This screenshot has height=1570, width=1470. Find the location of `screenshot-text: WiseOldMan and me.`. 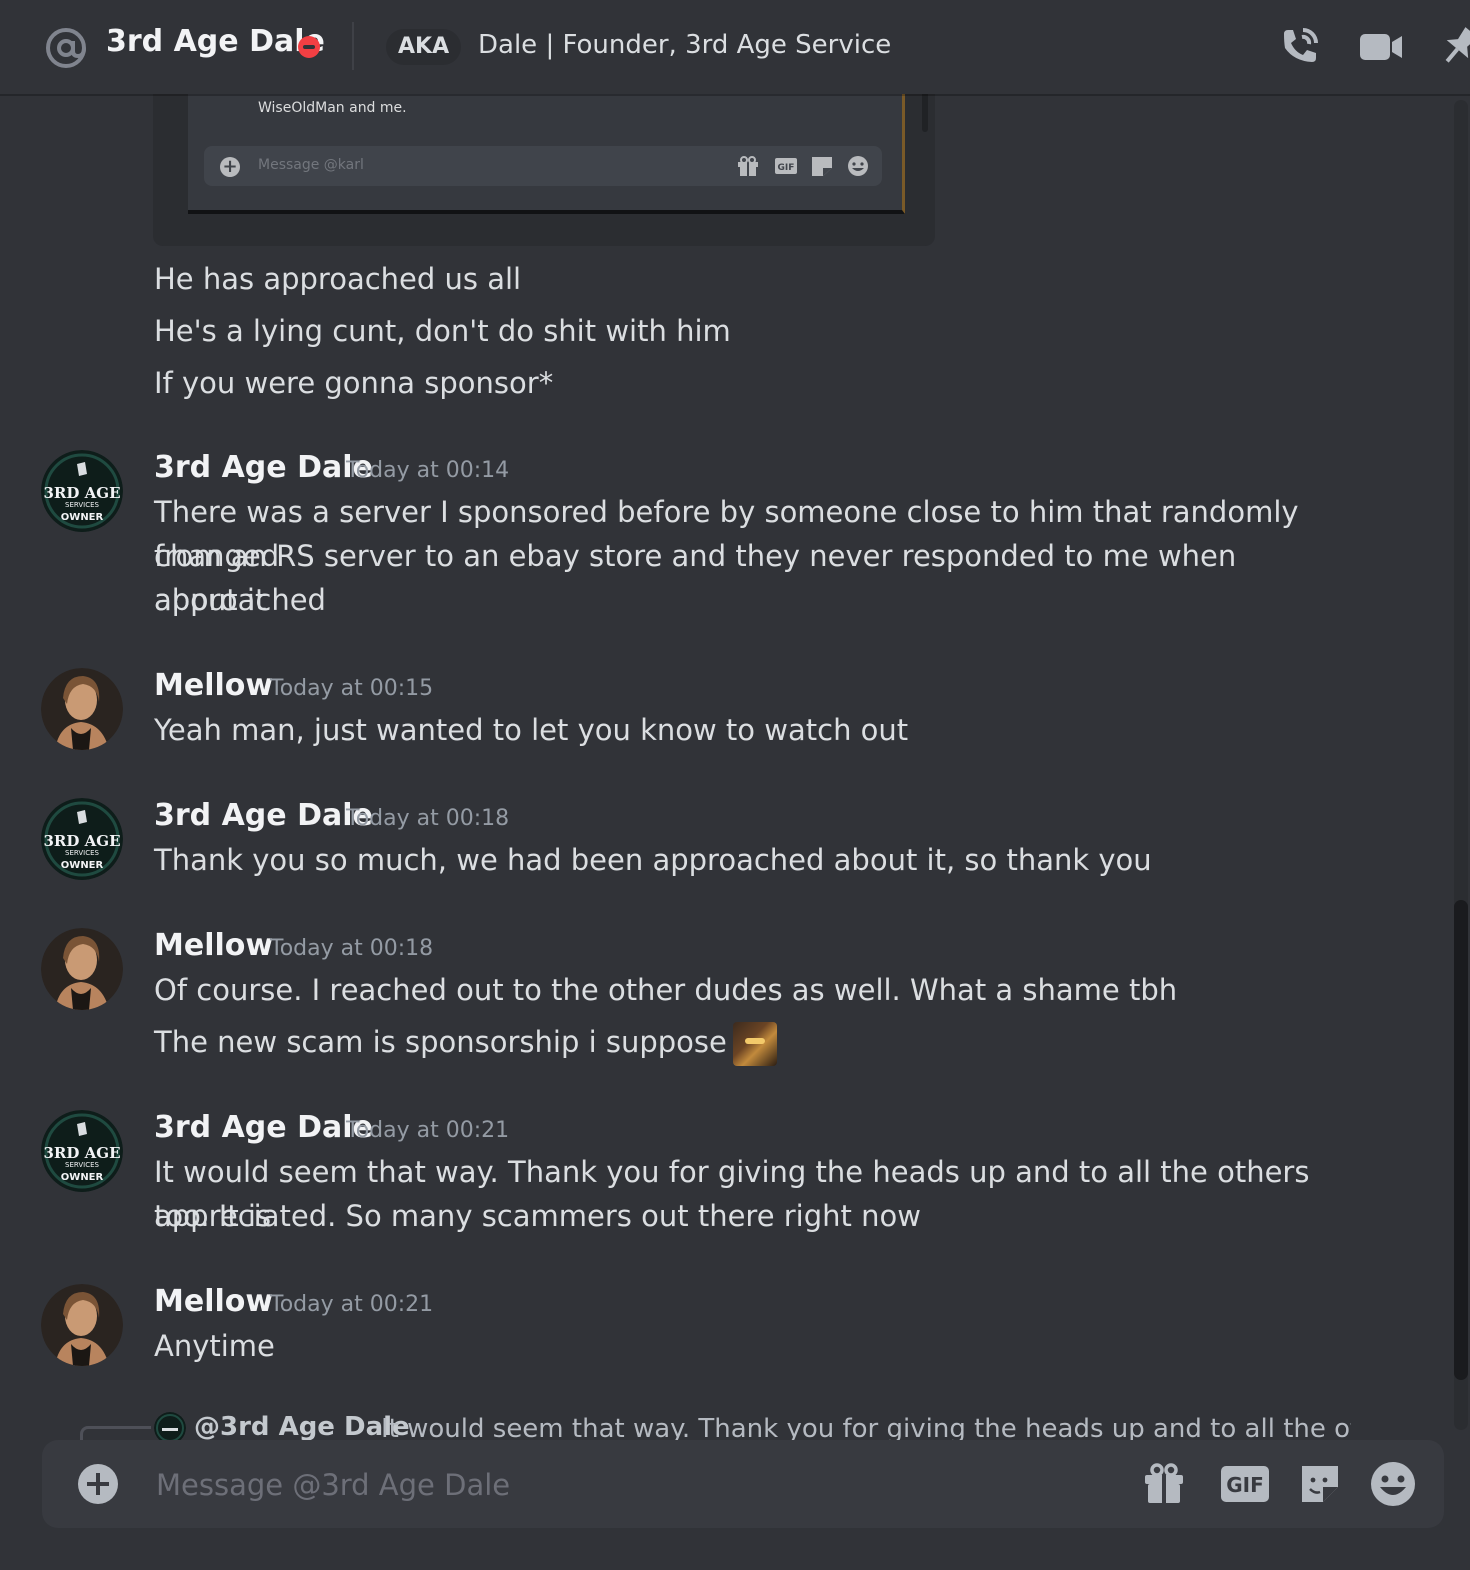

screenshot-text: WiseOldMan and me. is located at coordinates (332, 108).